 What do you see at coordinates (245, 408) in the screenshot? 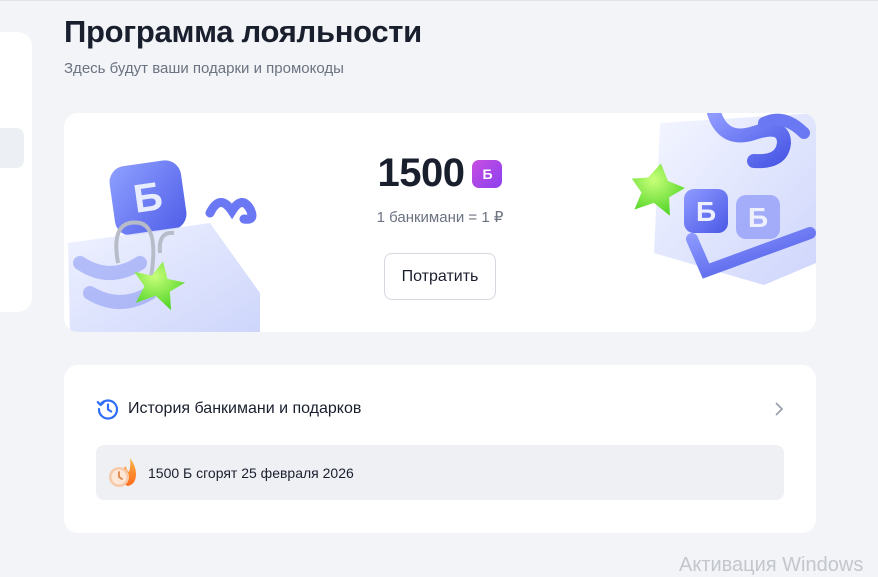
I see `history-label: История банкимани и подарков` at bounding box center [245, 408].